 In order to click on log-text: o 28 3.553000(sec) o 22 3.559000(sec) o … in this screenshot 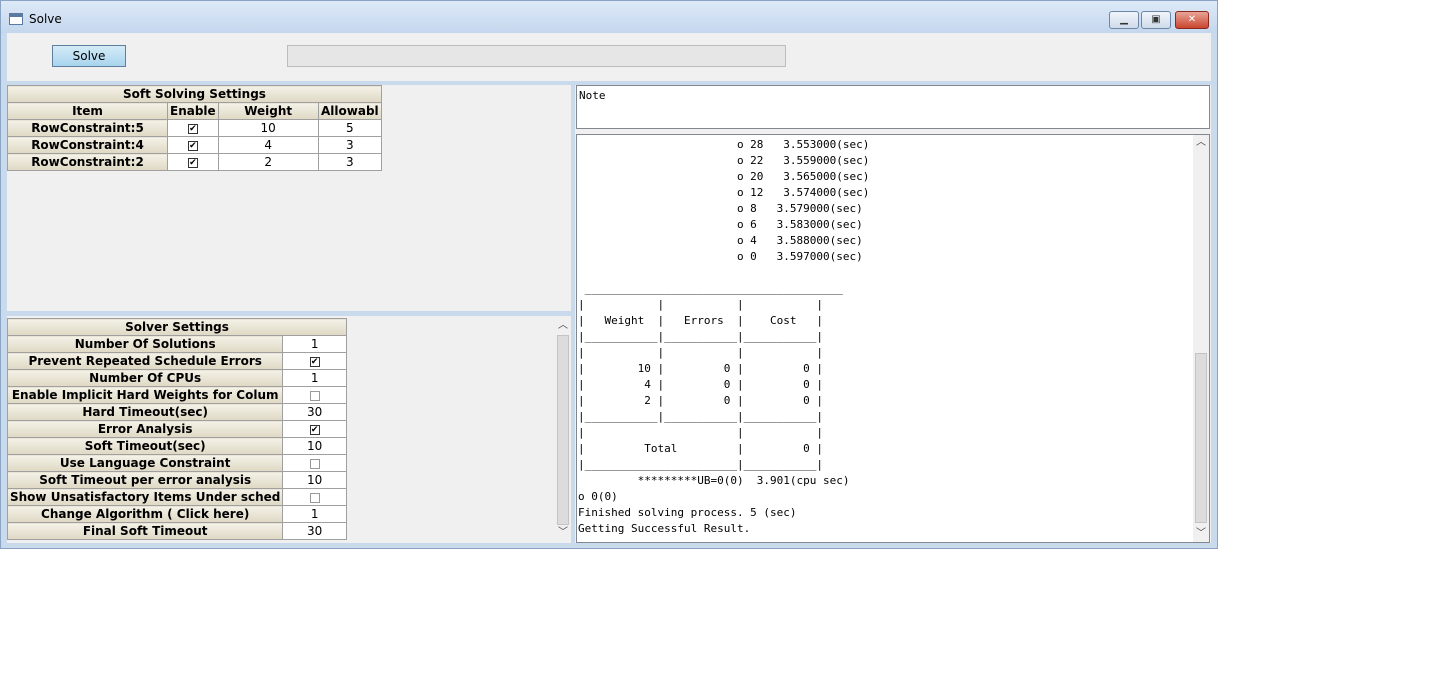, I will do `click(724, 336)`.